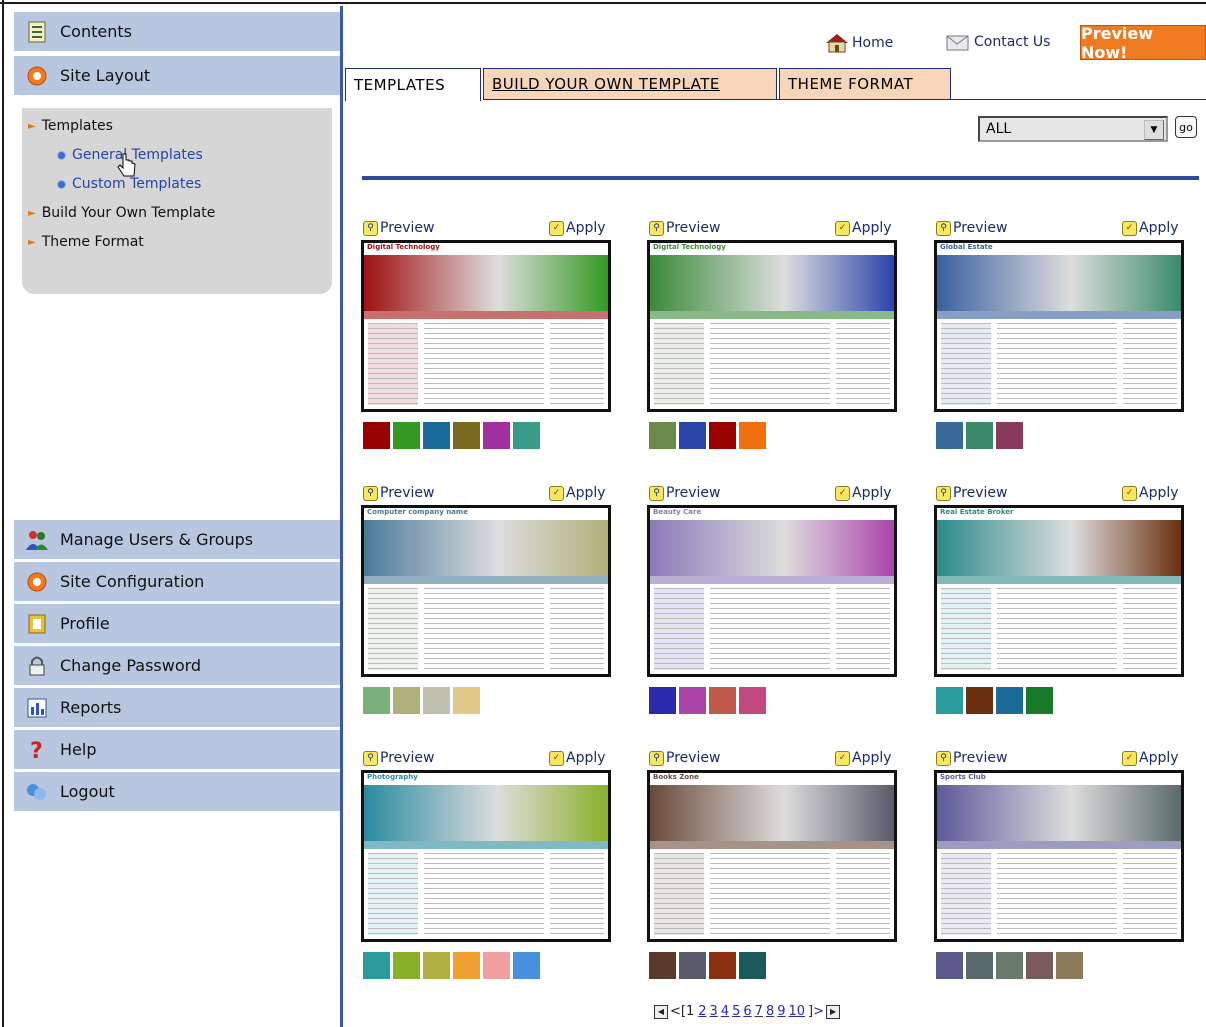 This screenshot has width=1206, height=1027. Describe the element at coordinates (772, 591) in the screenshot. I see `template-thumbnail: Beauty Care` at that location.